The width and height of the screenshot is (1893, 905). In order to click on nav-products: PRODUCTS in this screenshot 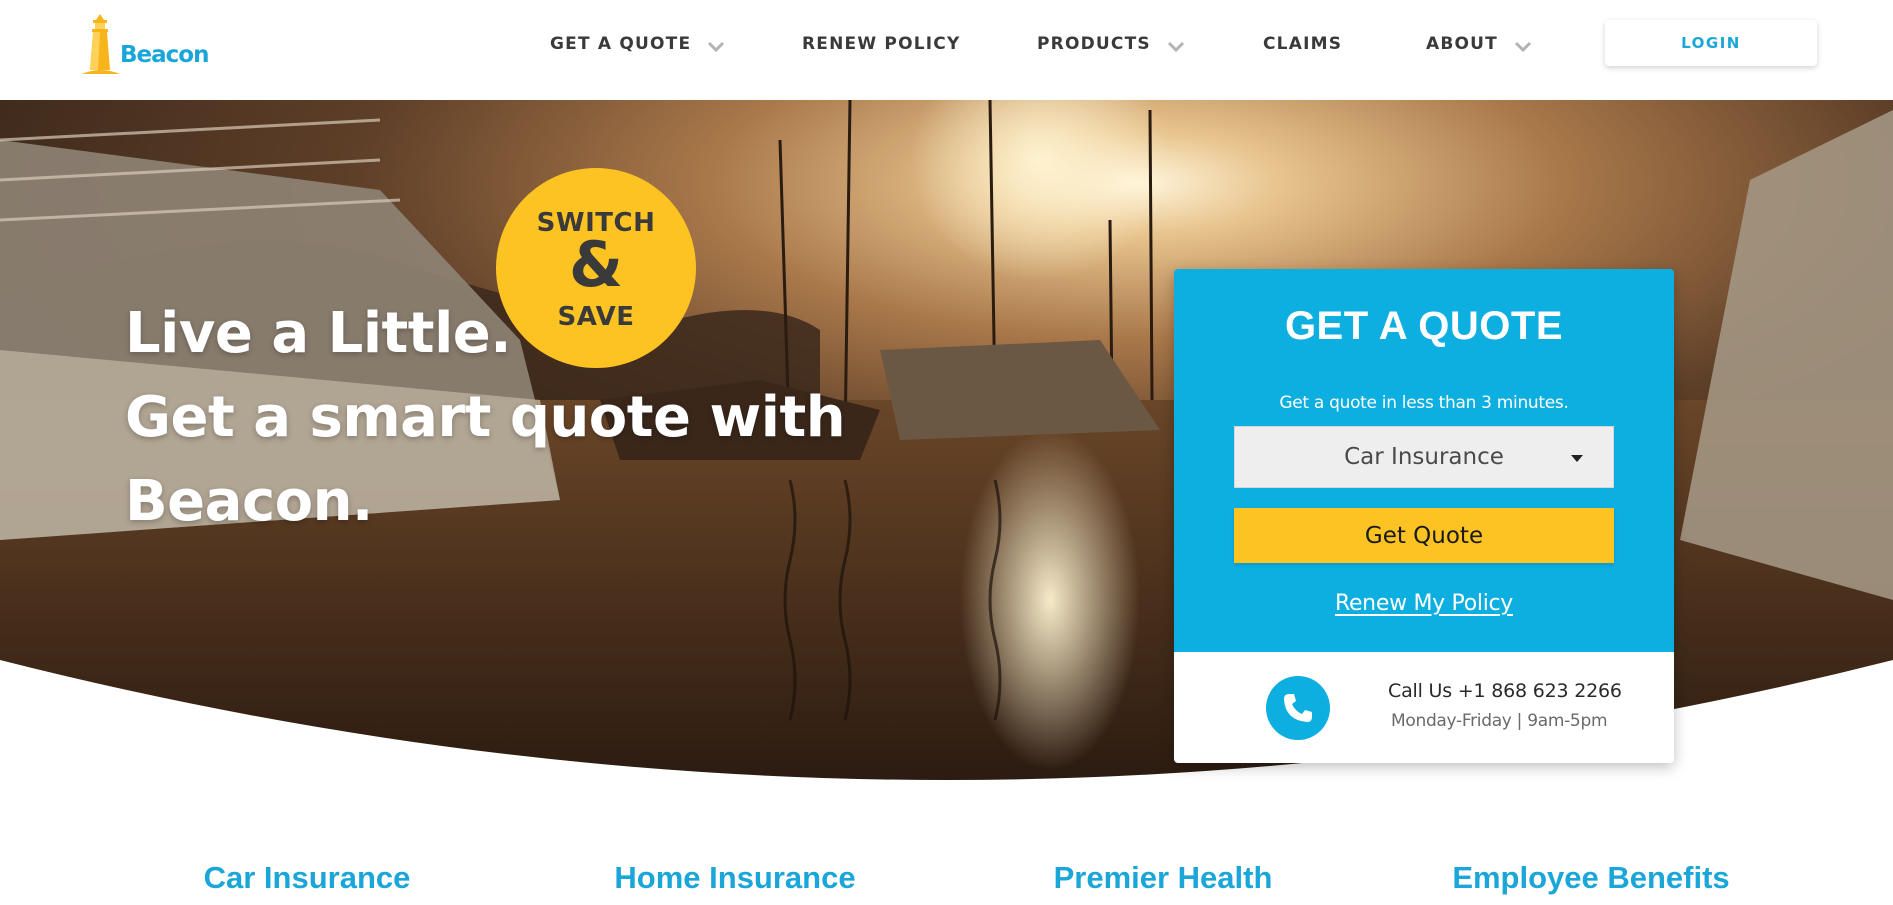, I will do `click(1111, 44)`.